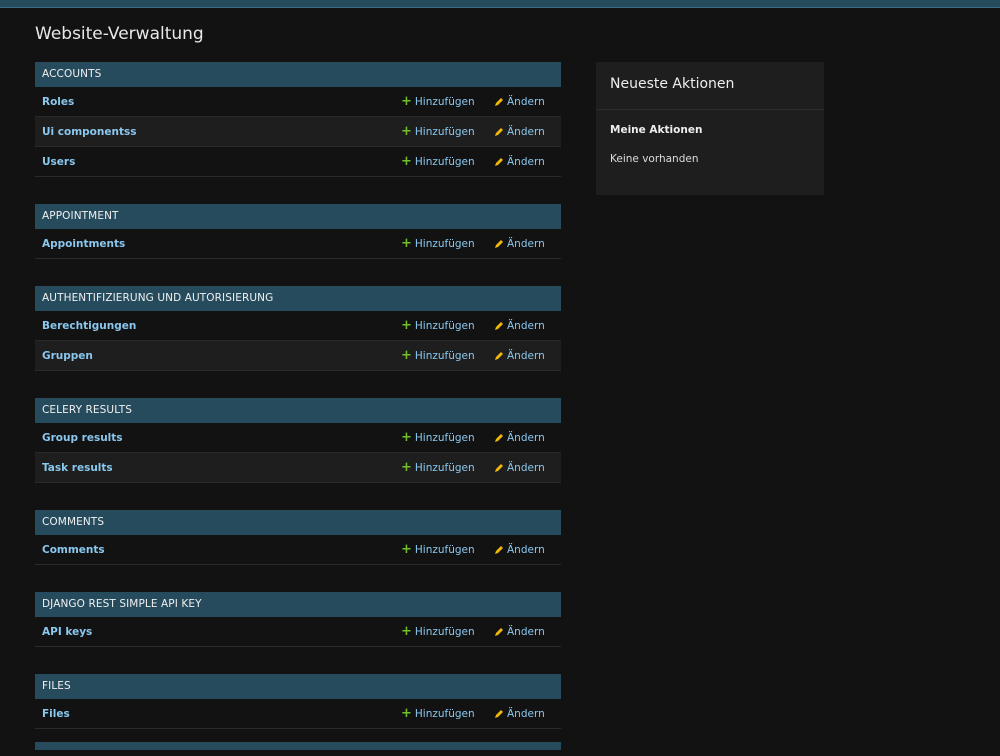  I want to click on module-files: FILES Files + Hinzufügen Ändern, so click(298, 701).